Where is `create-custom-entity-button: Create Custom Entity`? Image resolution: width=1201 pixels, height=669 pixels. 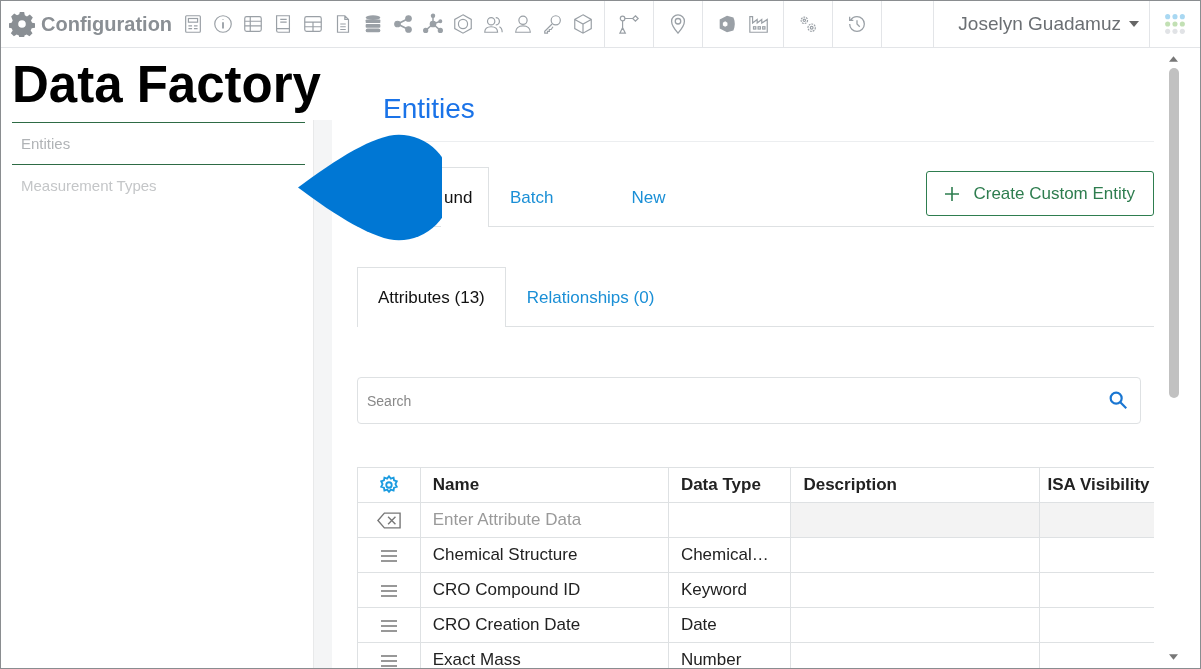
create-custom-entity-button: Create Custom Entity is located at coordinates (1040, 193).